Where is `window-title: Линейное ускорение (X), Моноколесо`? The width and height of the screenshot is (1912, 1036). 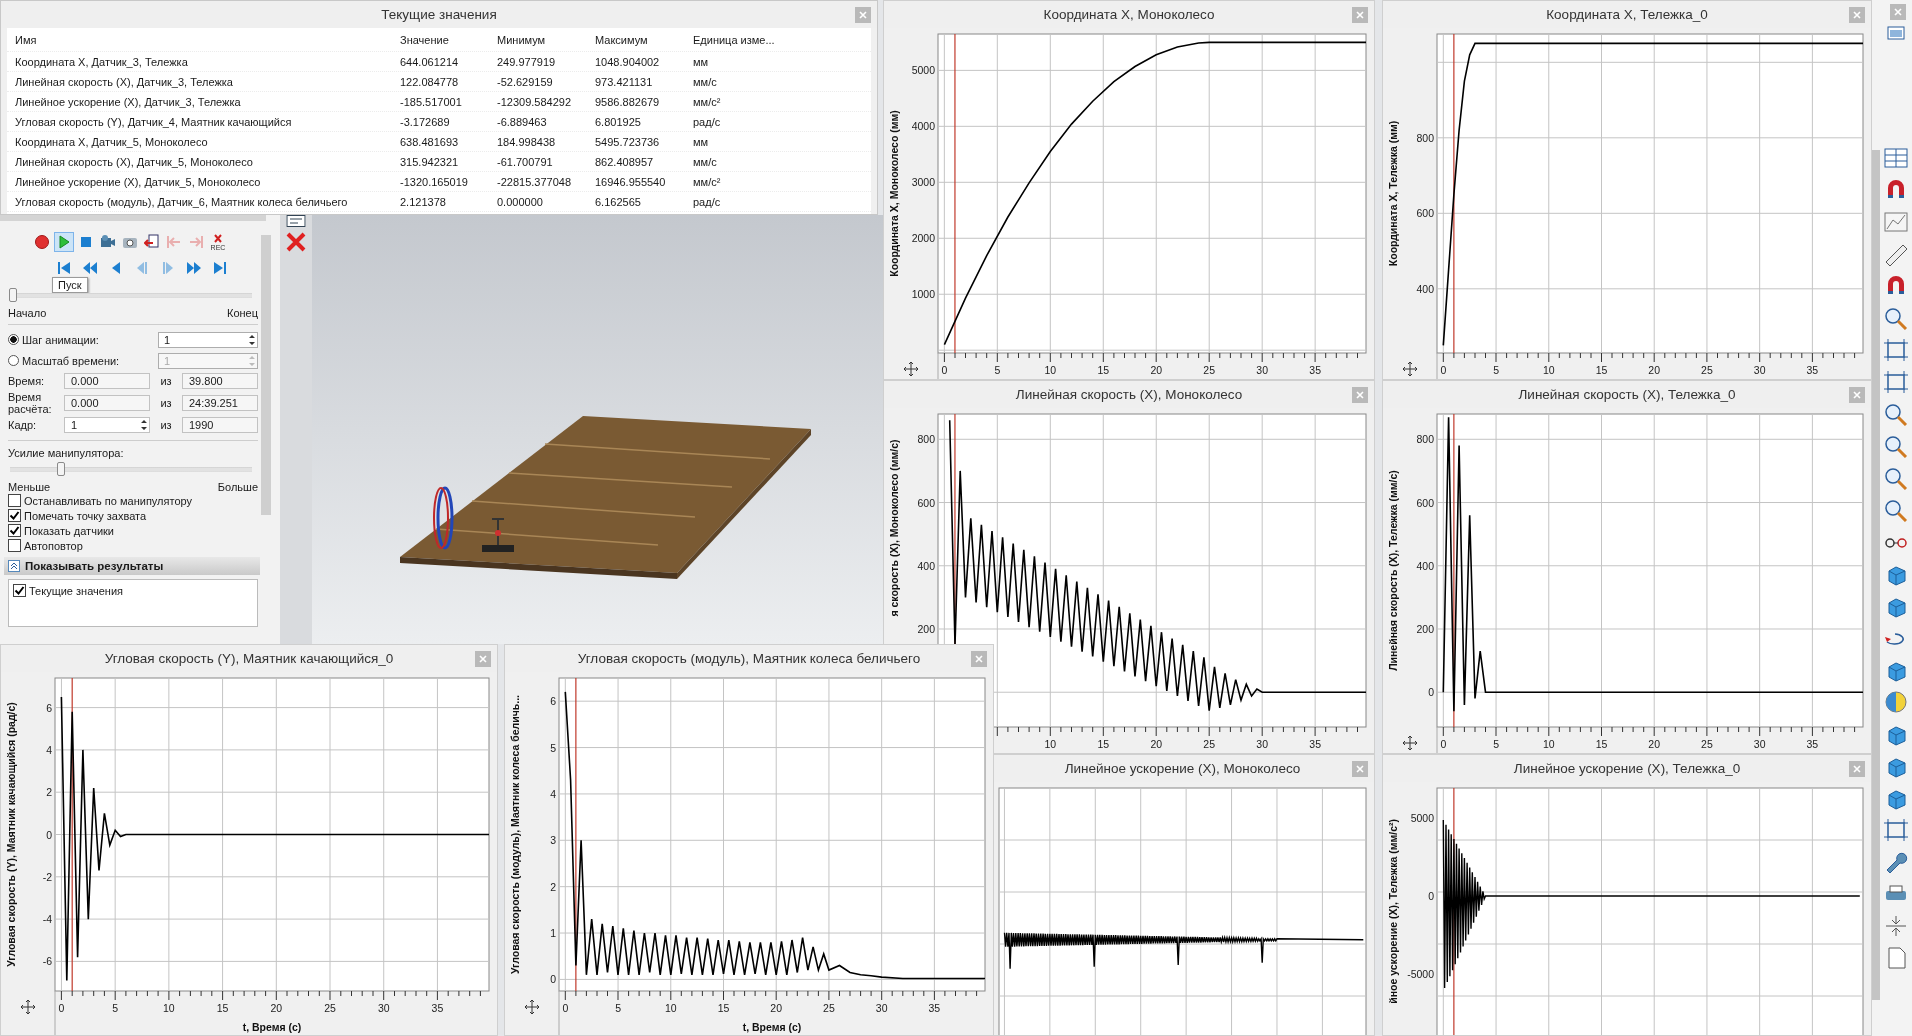 window-title: Линейное ускорение (X), Моноколесо is located at coordinates (1182, 768).